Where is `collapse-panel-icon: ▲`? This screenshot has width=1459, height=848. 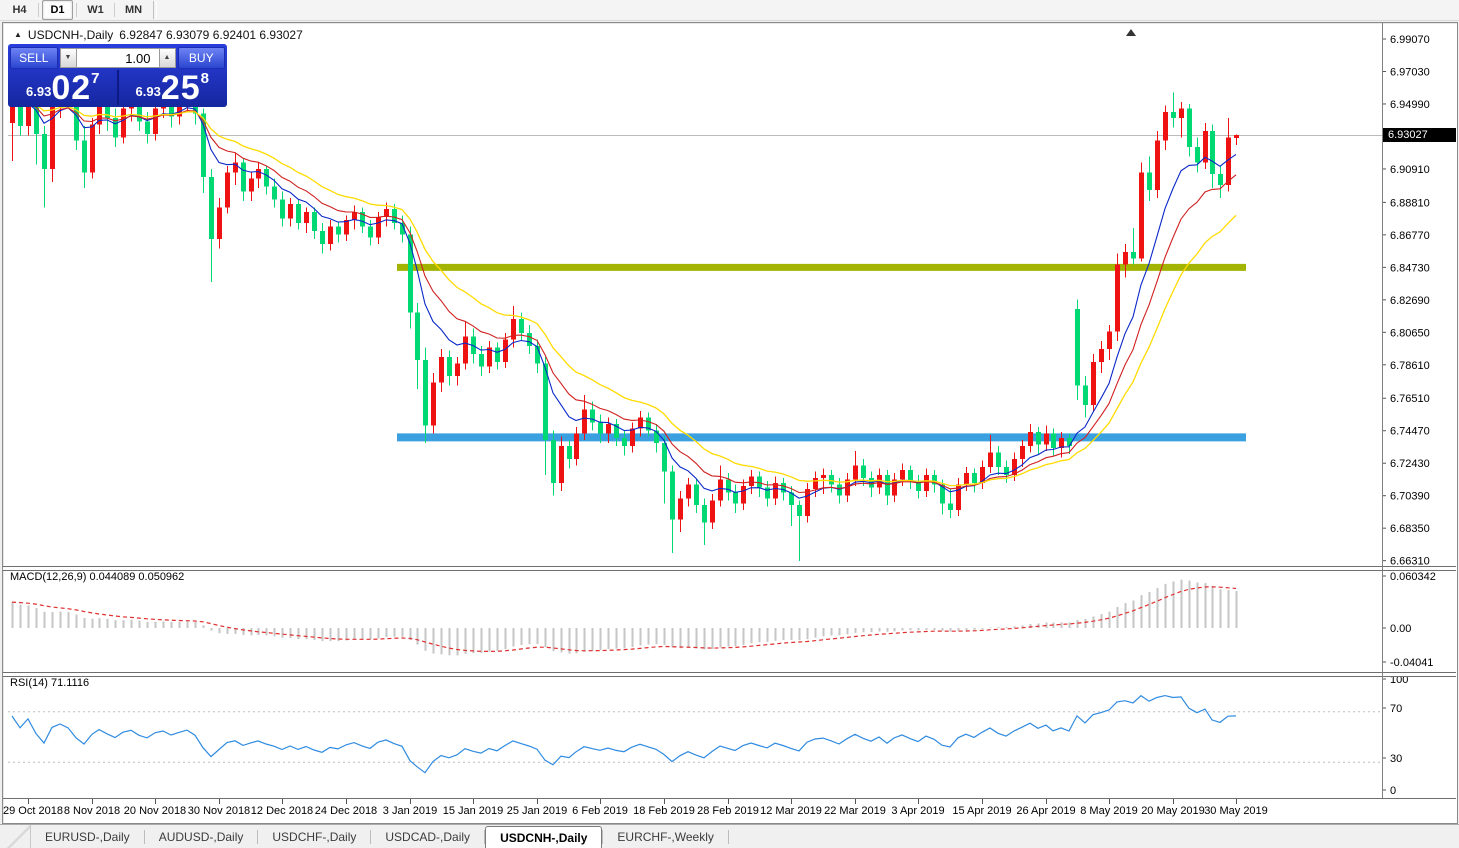 collapse-panel-icon: ▲ is located at coordinates (18, 34).